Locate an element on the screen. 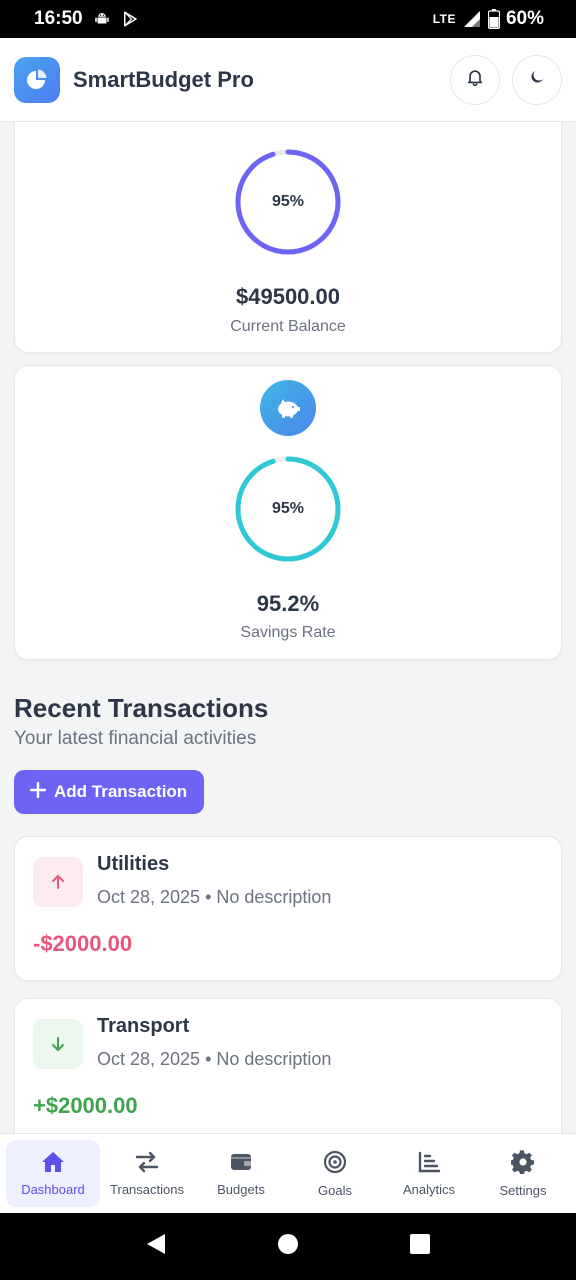 This screenshot has height=1280, width=576. arrow-down-icon is located at coordinates (58, 1044).